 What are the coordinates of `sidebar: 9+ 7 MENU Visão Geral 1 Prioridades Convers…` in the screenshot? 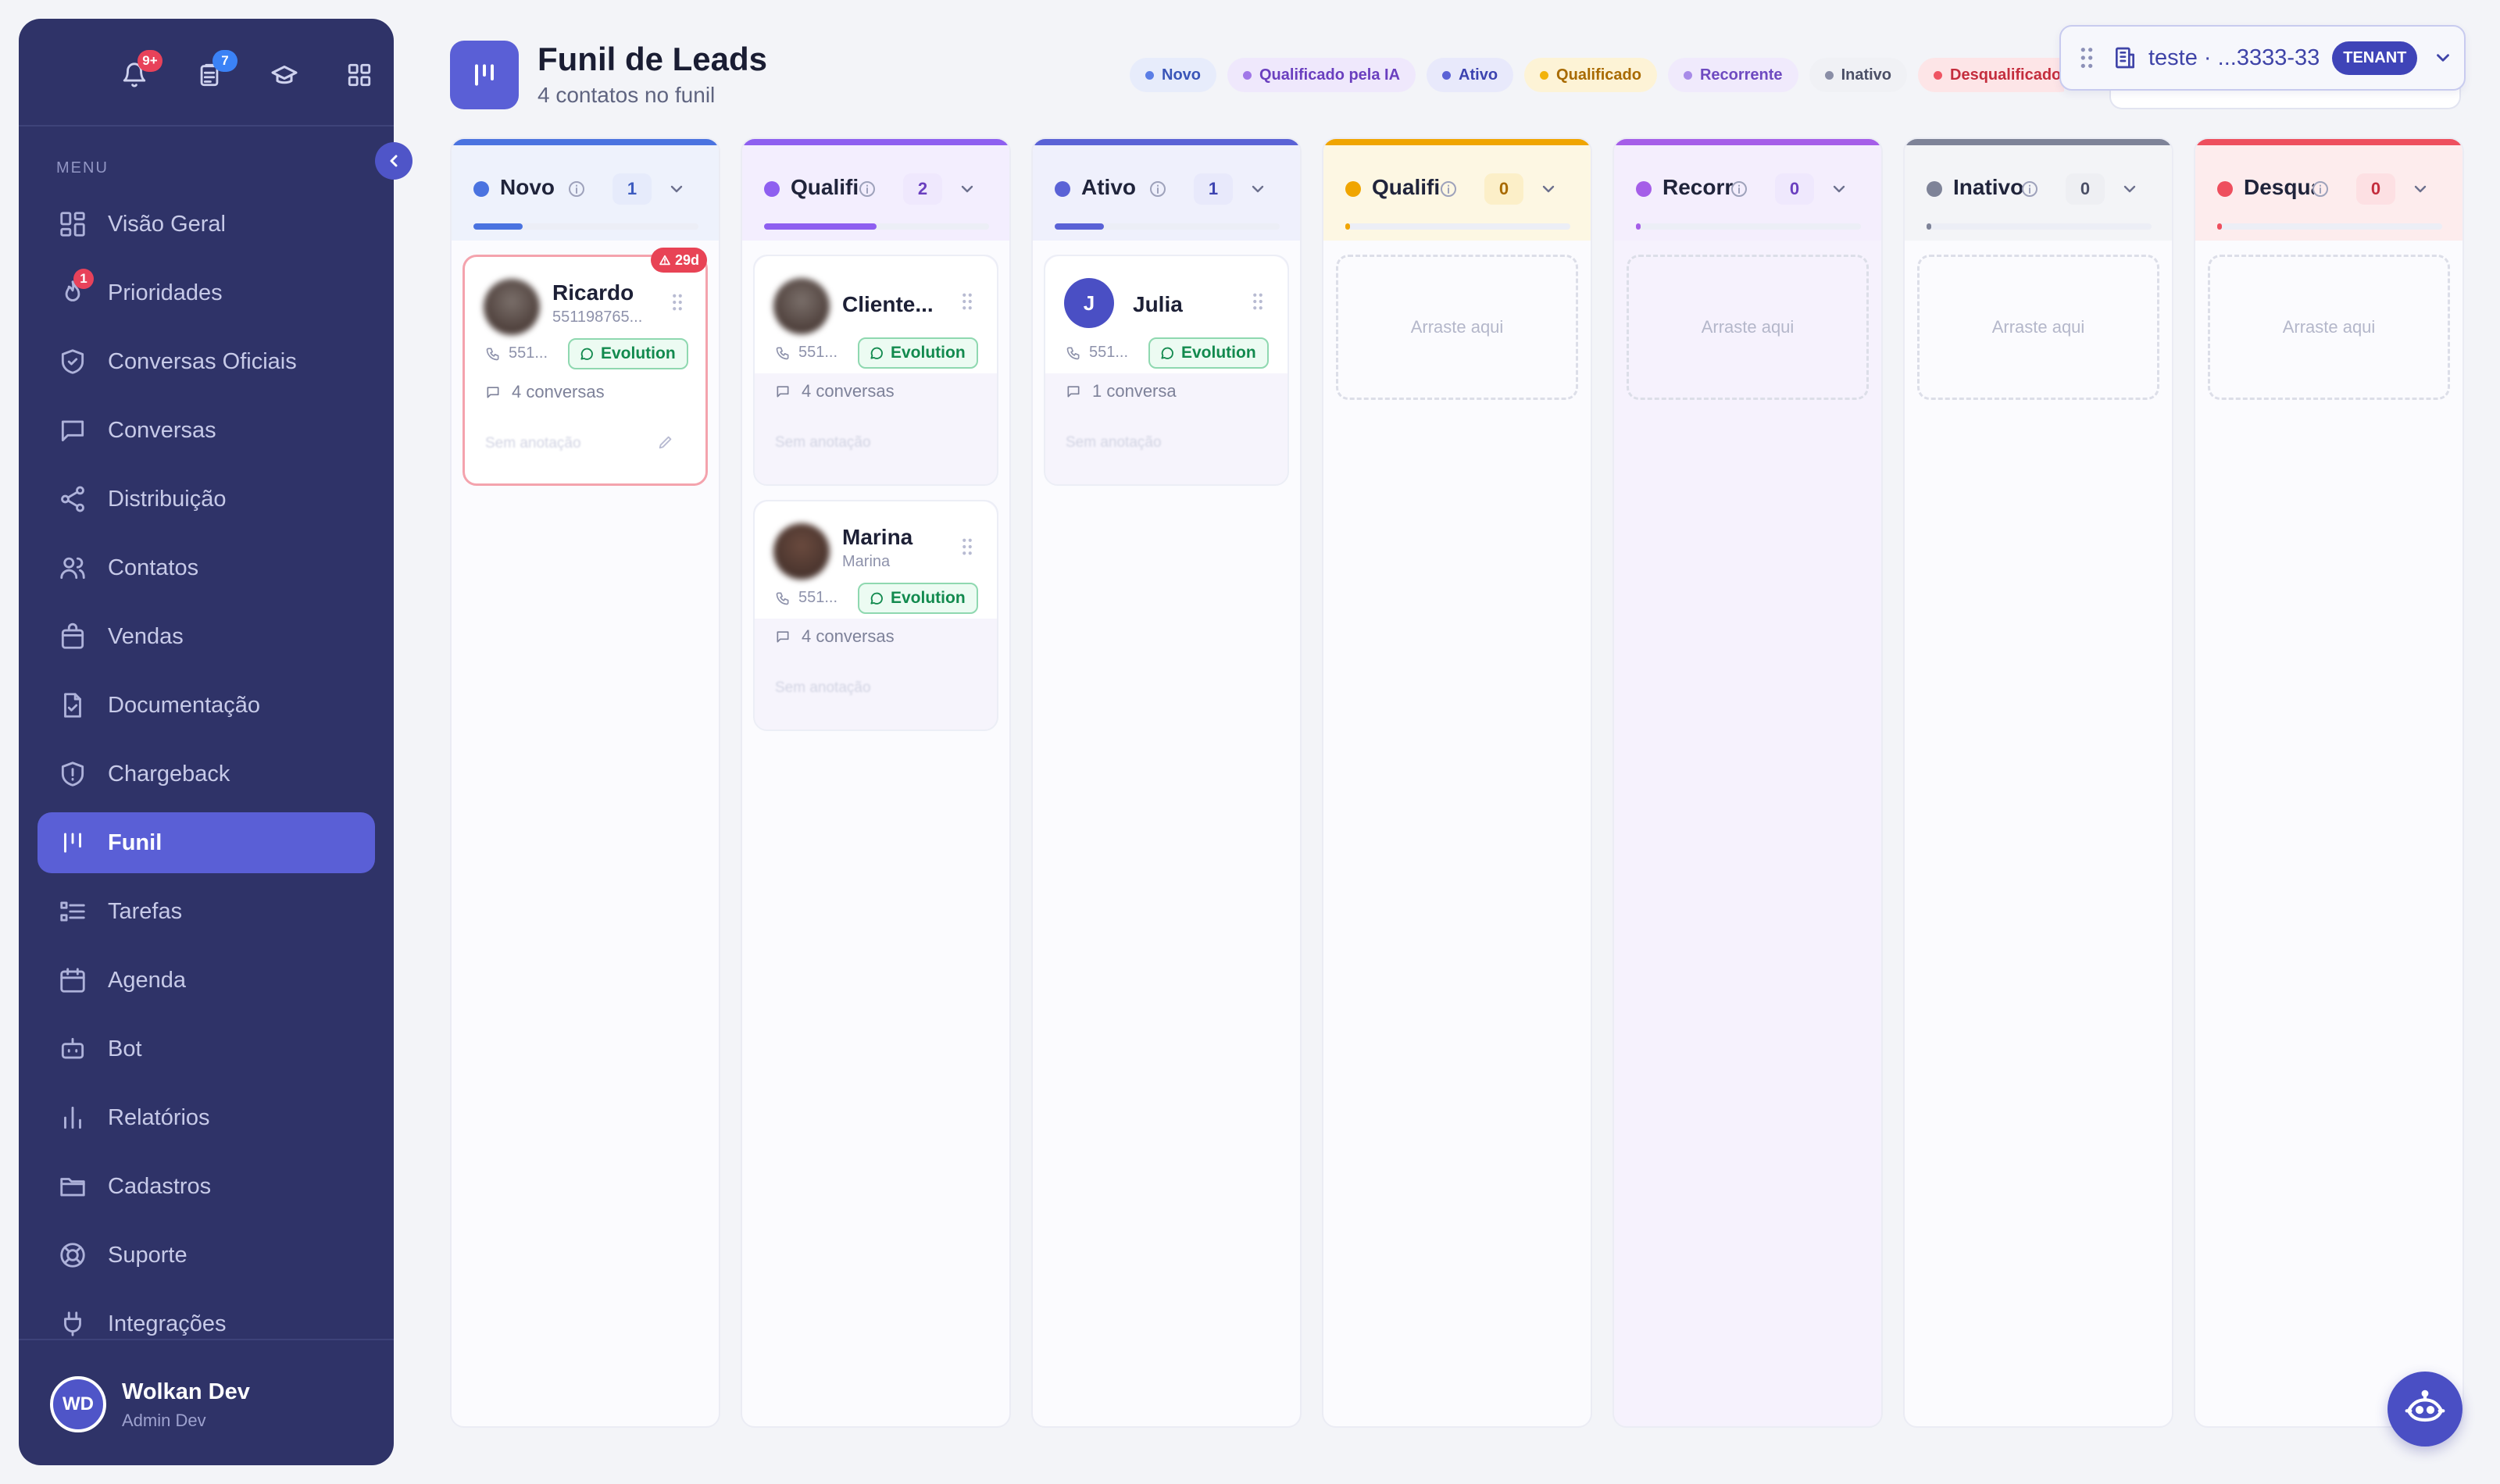 It's located at (206, 742).